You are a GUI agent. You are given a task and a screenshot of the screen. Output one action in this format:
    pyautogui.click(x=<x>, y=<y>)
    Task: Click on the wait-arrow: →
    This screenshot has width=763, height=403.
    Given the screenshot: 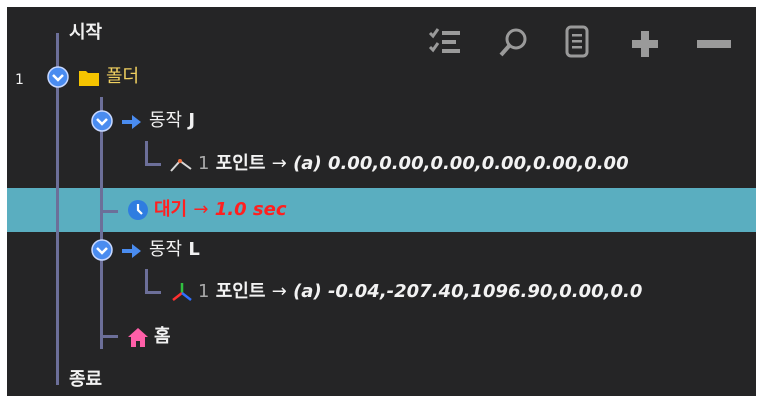 What is the action you would take?
    pyautogui.click(x=201, y=209)
    